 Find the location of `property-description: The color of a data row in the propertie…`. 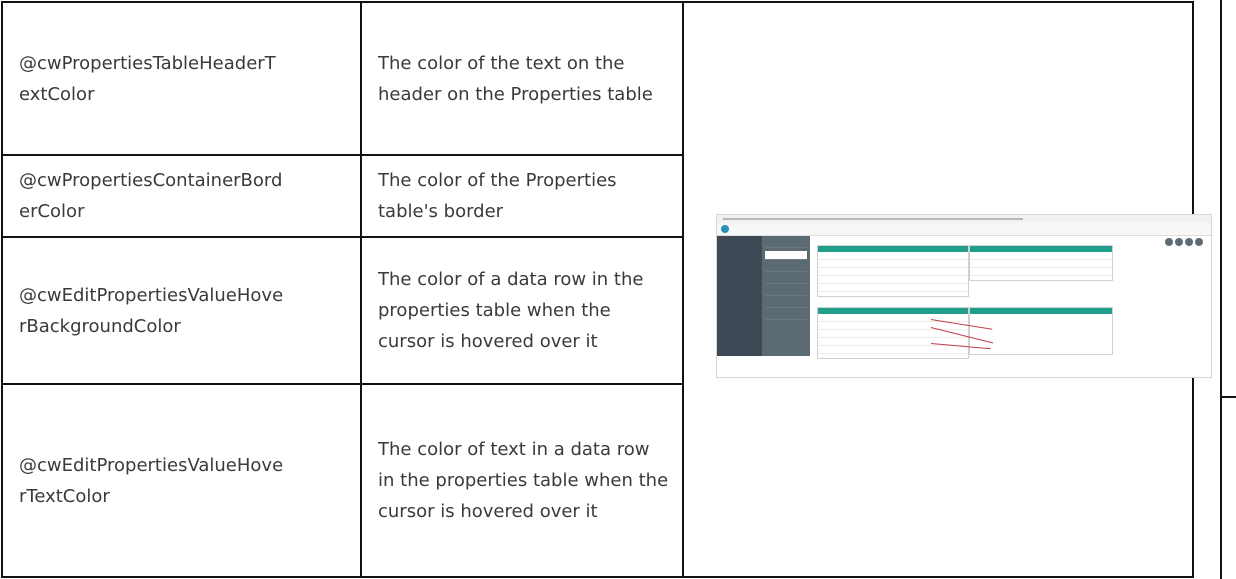

property-description: The color of a data row in the propertie… is located at coordinates (522, 310).